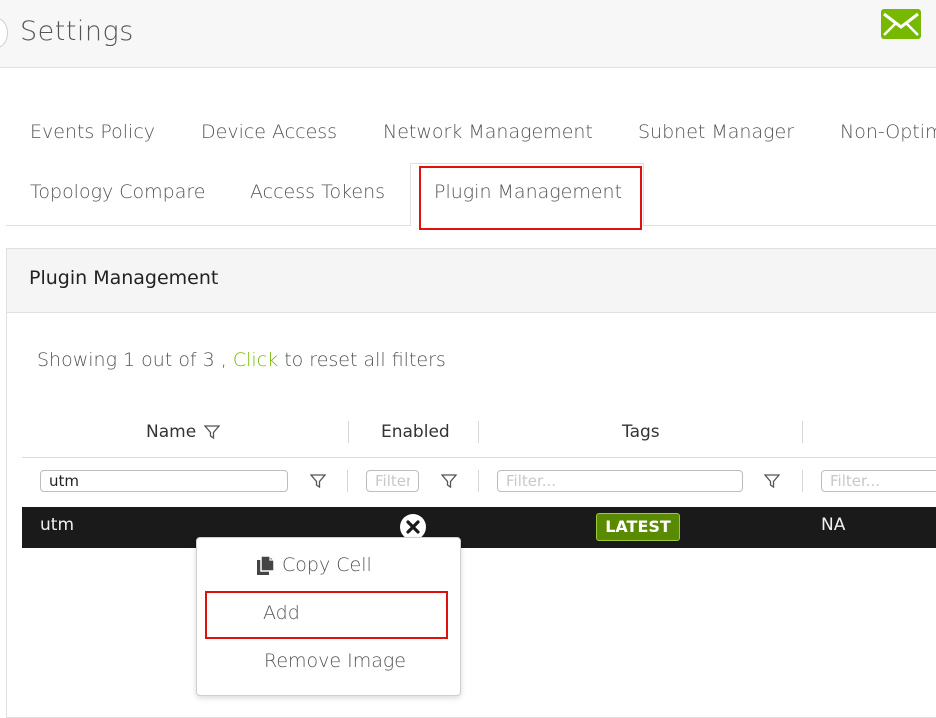 The image size is (936, 718). Describe the element at coordinates (77, 31) in the screenshot. I see `page-title: Settings` at that location.